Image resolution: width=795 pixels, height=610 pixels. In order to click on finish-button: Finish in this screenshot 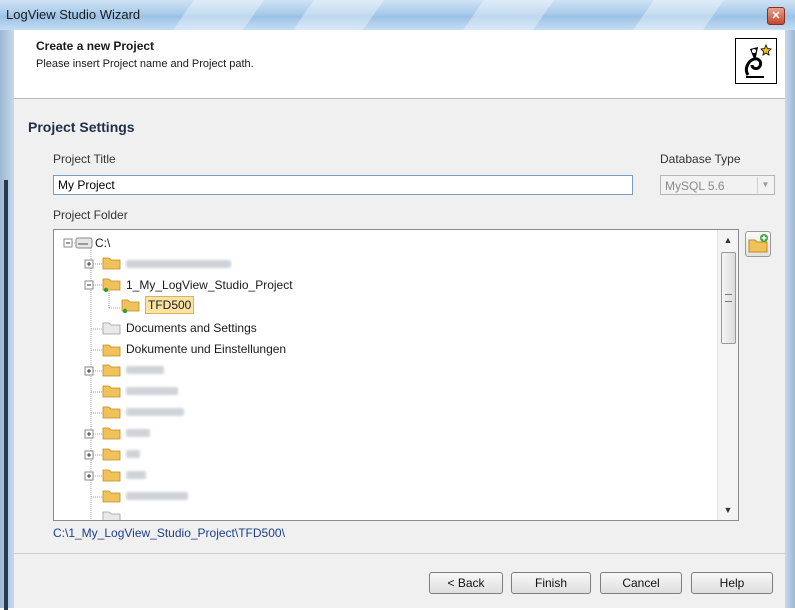, I will do `click(551, 583)`.